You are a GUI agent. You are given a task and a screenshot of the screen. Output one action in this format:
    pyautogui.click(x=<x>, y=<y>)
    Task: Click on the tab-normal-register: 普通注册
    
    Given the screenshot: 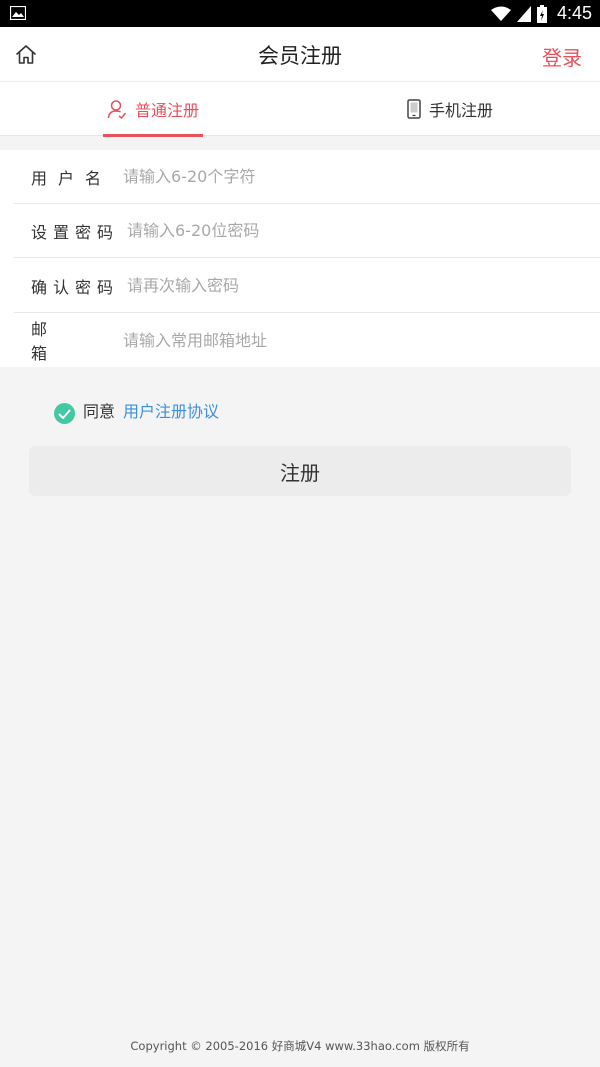 What is the action you would take?
    pyautogui.click(x=153, y=109)
    